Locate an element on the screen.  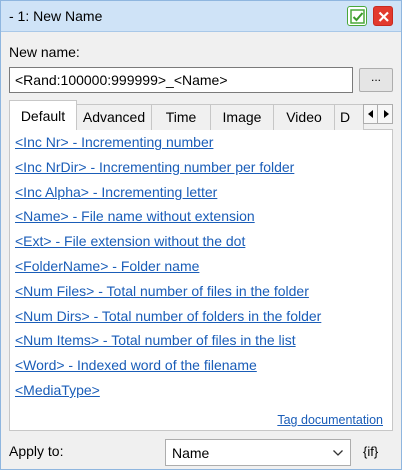
confirm-button is located at coordinates (357, 16).